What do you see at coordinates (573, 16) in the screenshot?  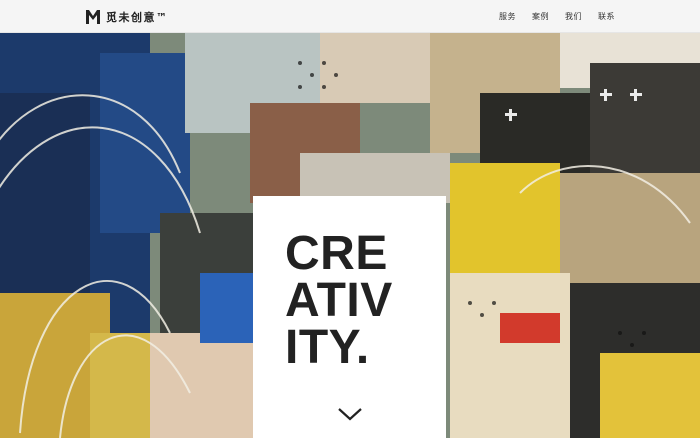 I see `nav-link-about: 我们` at bounding box center [573, 16].